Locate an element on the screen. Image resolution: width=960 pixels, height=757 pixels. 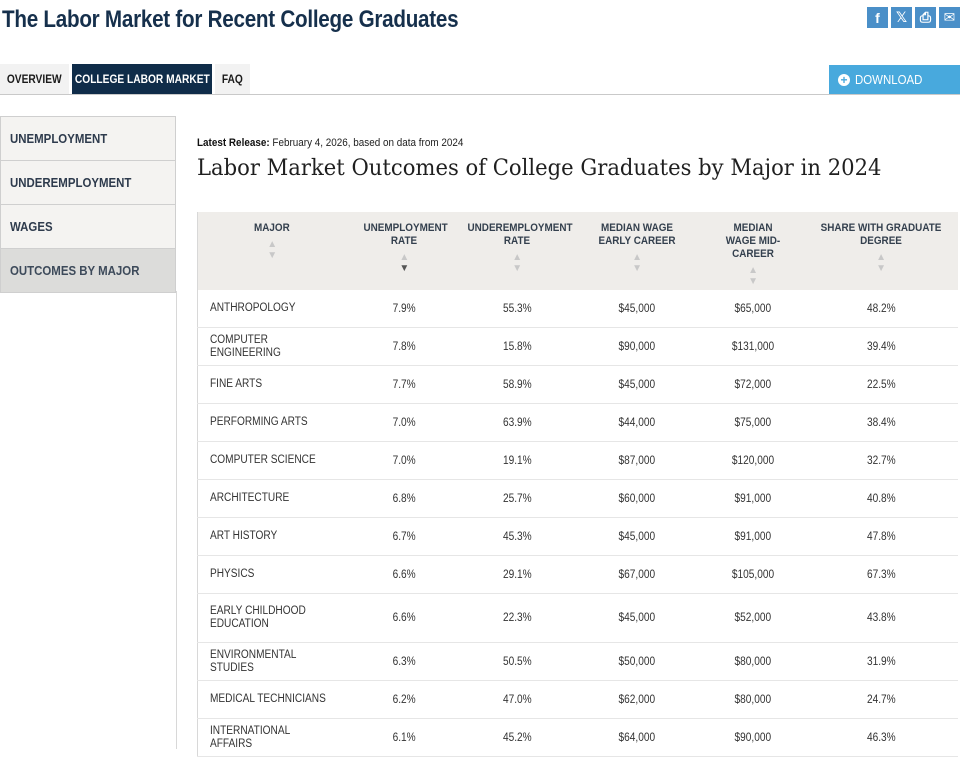
median-wage-mid-cell: $80,000 is located at coordinates (753, 699).